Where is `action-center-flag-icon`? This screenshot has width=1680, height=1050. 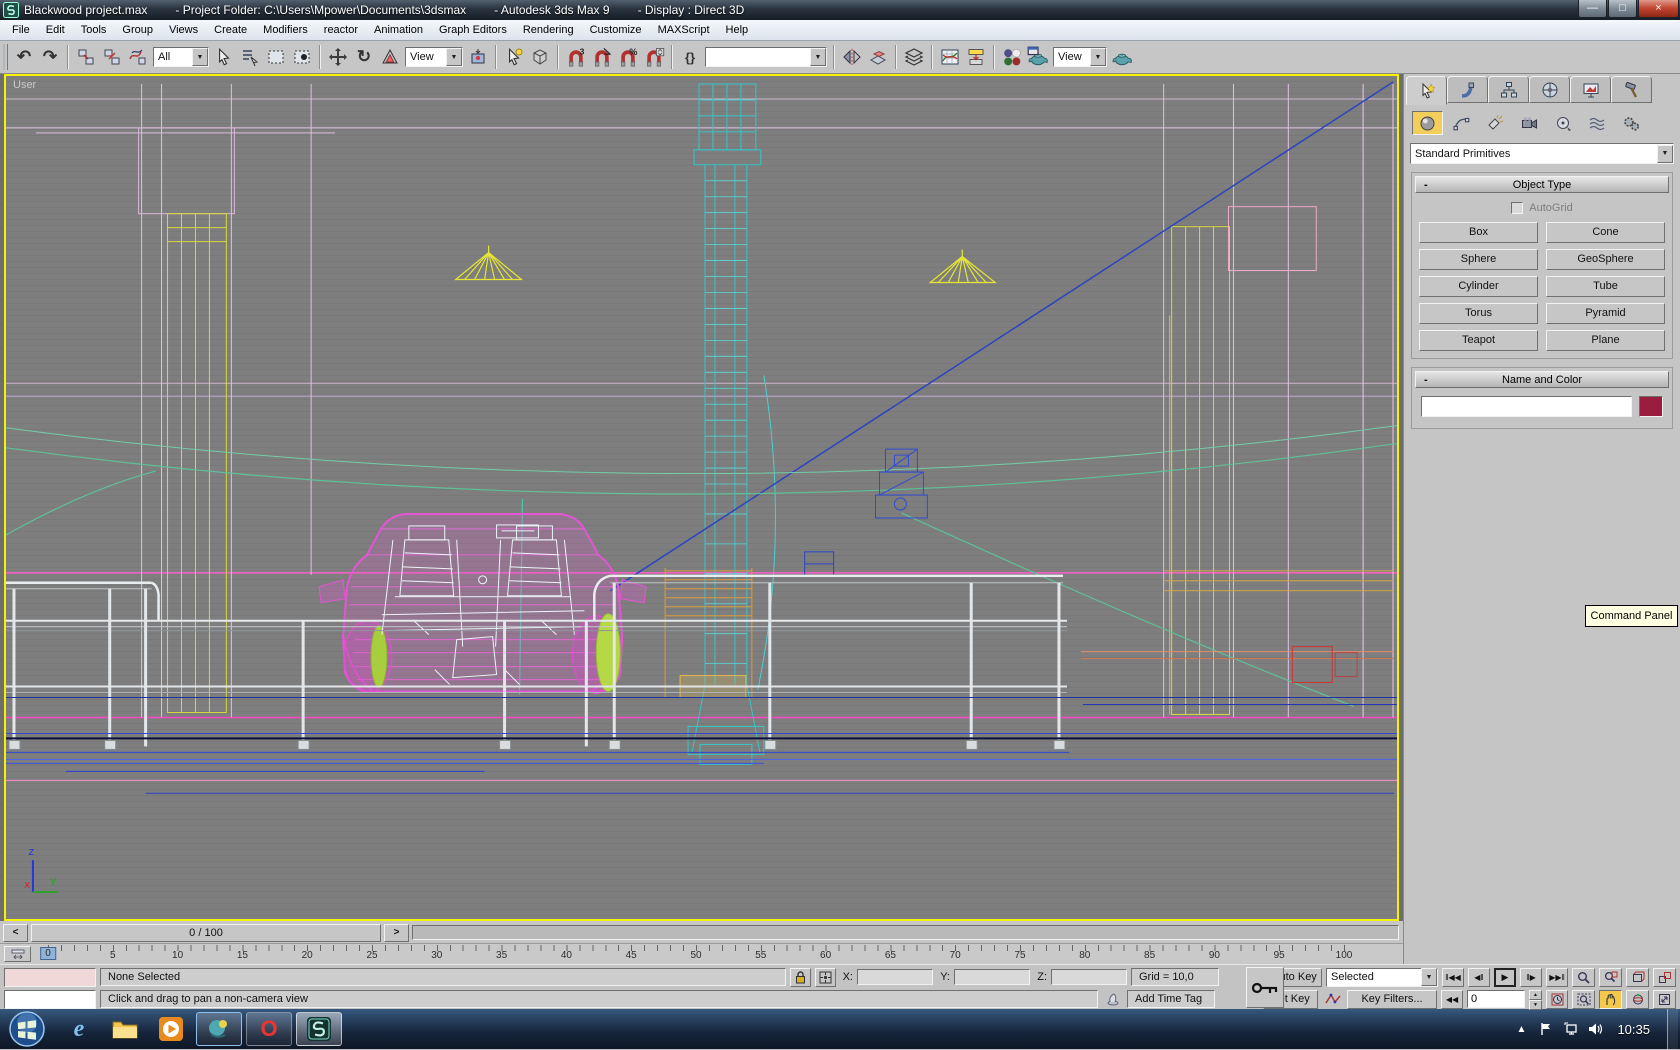 action-center-flag-icon is located at coordinates (1546, 1029).